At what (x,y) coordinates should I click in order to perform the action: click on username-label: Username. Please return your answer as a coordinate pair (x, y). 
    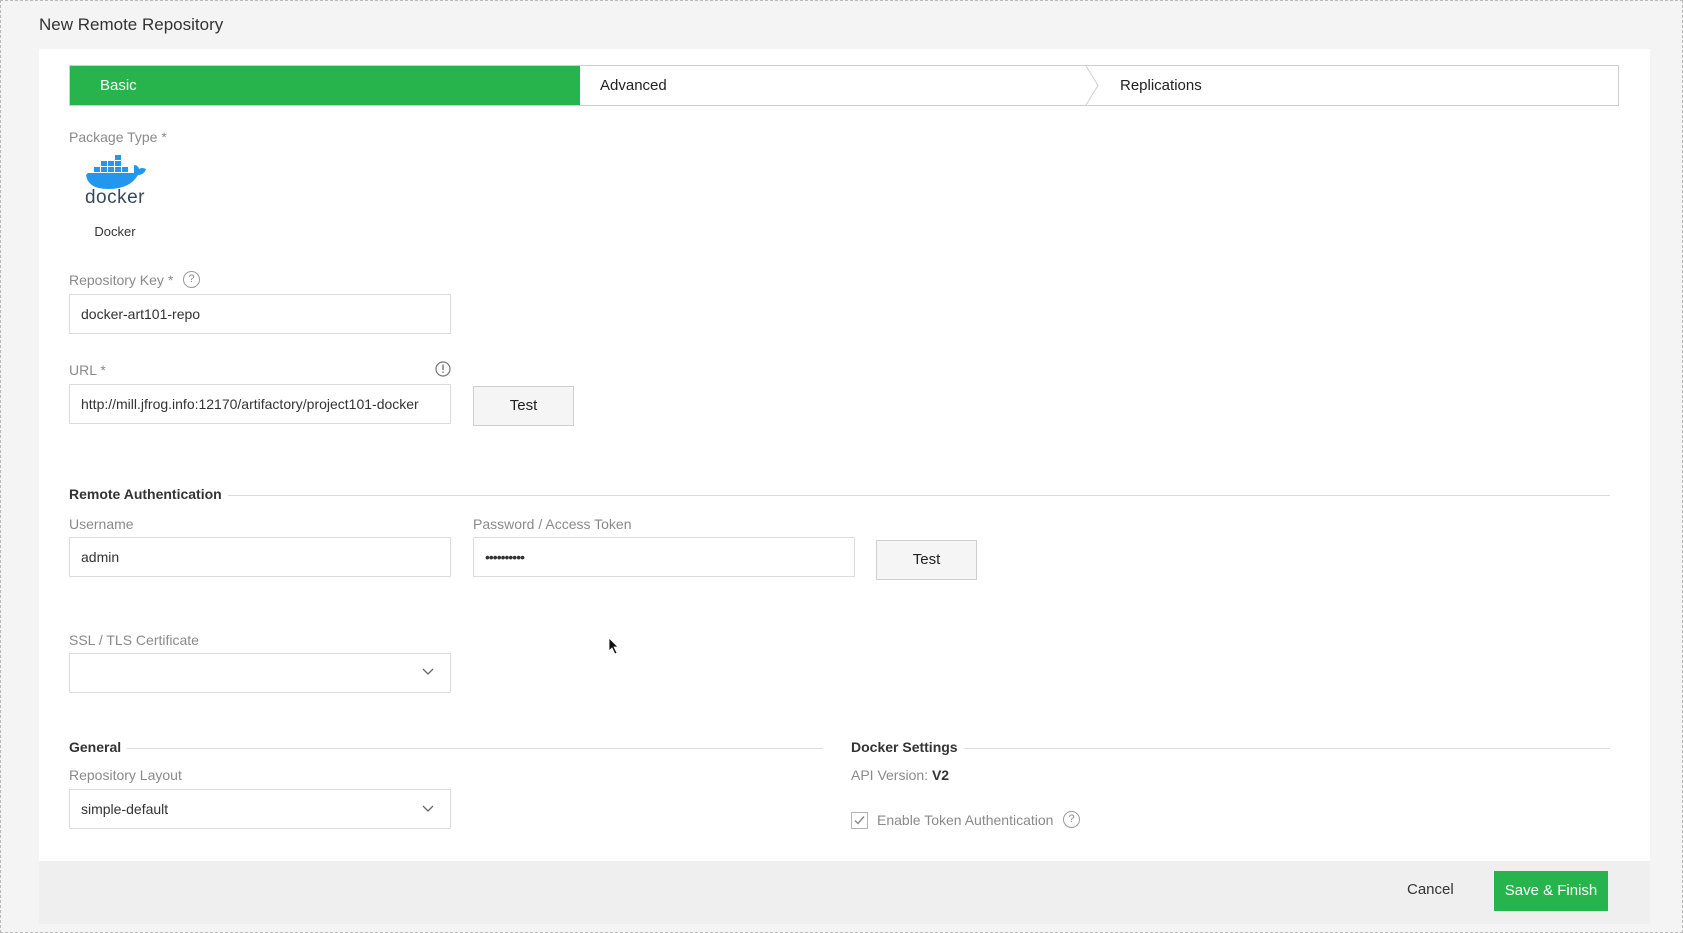
    Looking at the image, I should click on (101, 524).